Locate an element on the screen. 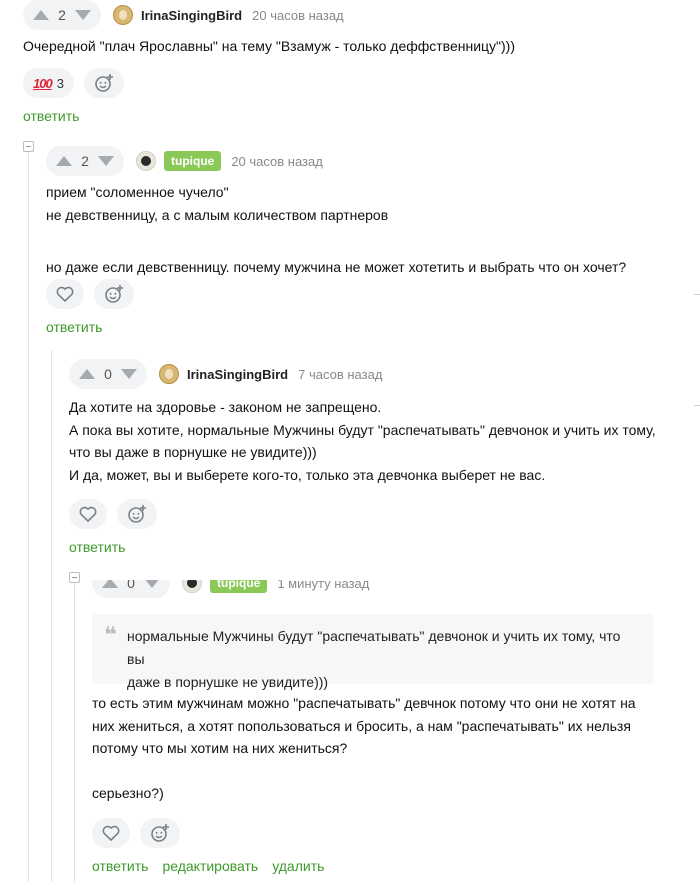 Image resolution: width=700 pixels, height=882 pixels. comment-header: 2 tupique 20 часов назад is located at coordinates (366, 161).